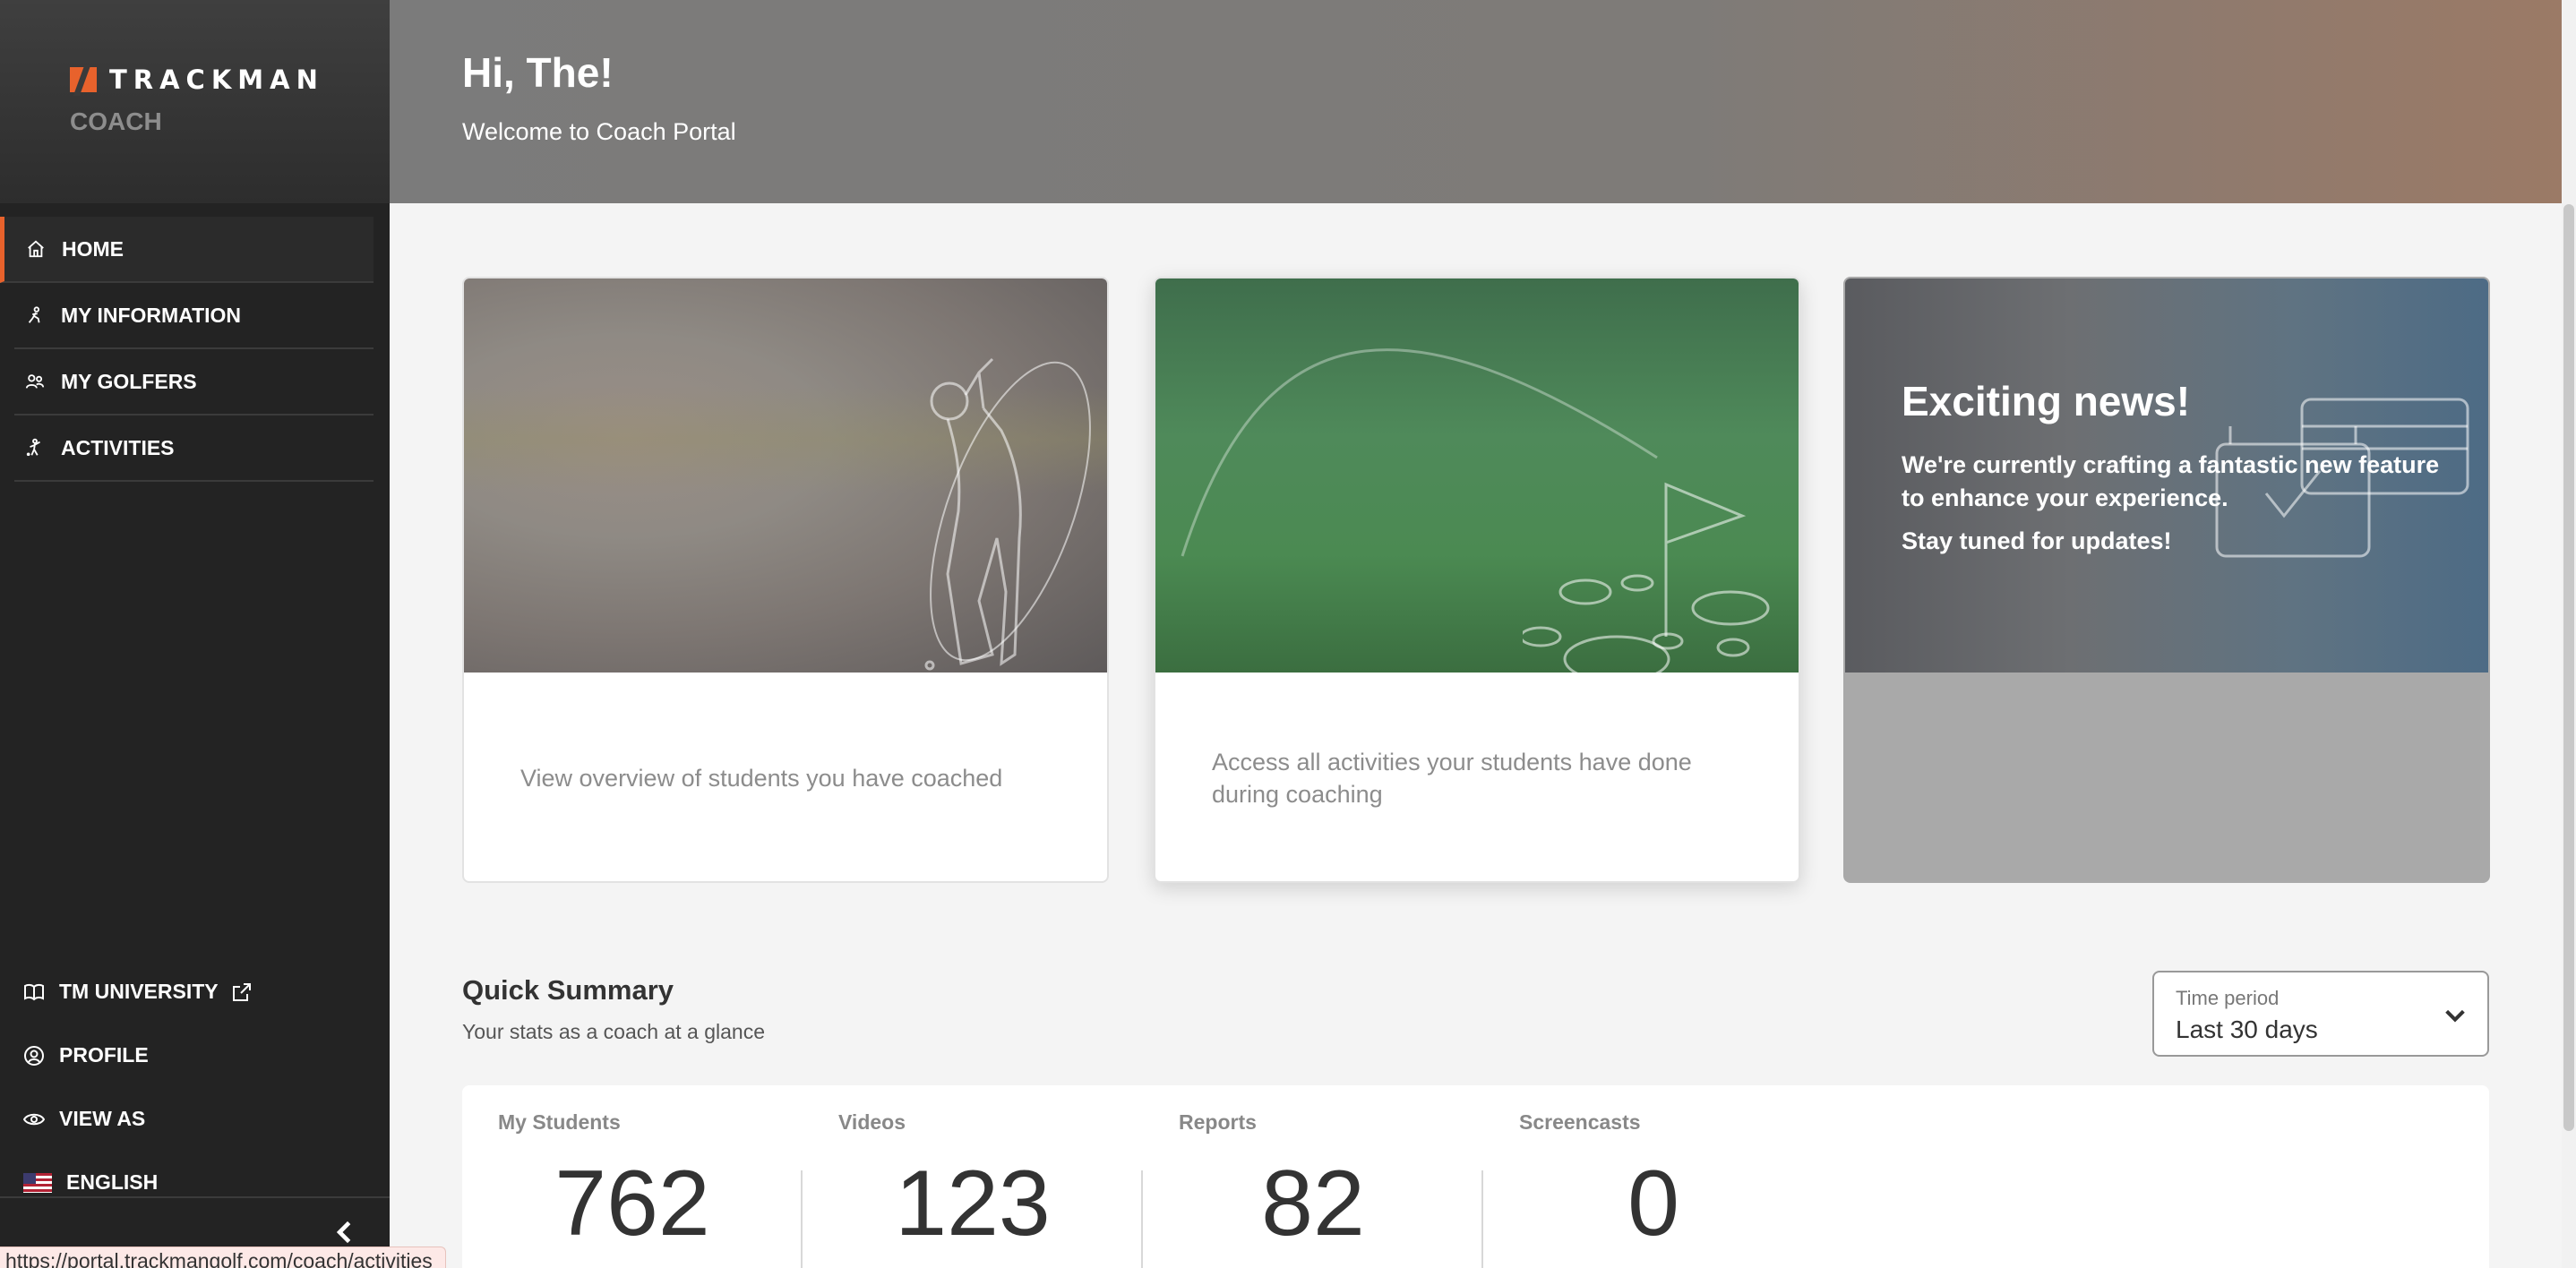  What do you see at coordinates (343, 1232) in the screenshot?
I see `chevron-left-icon` at bounding box center [343, 1232].